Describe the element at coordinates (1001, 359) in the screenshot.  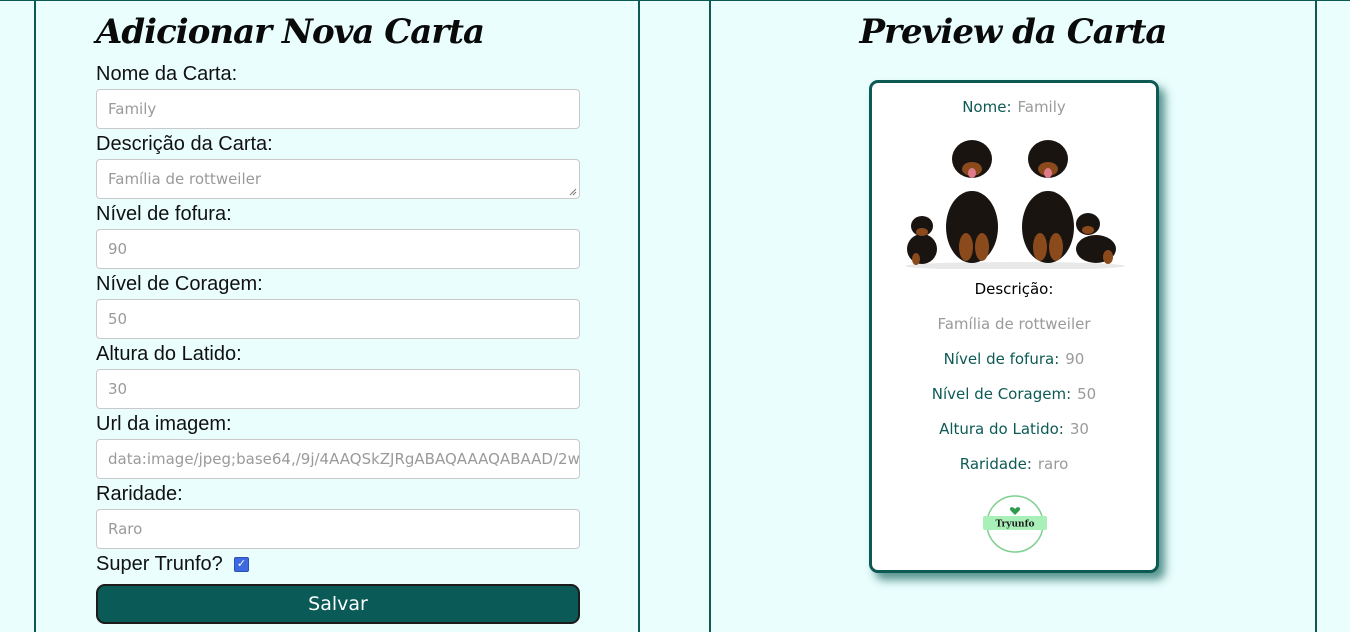
I see `card-attr1-key: Nível de fofura:` at that location.